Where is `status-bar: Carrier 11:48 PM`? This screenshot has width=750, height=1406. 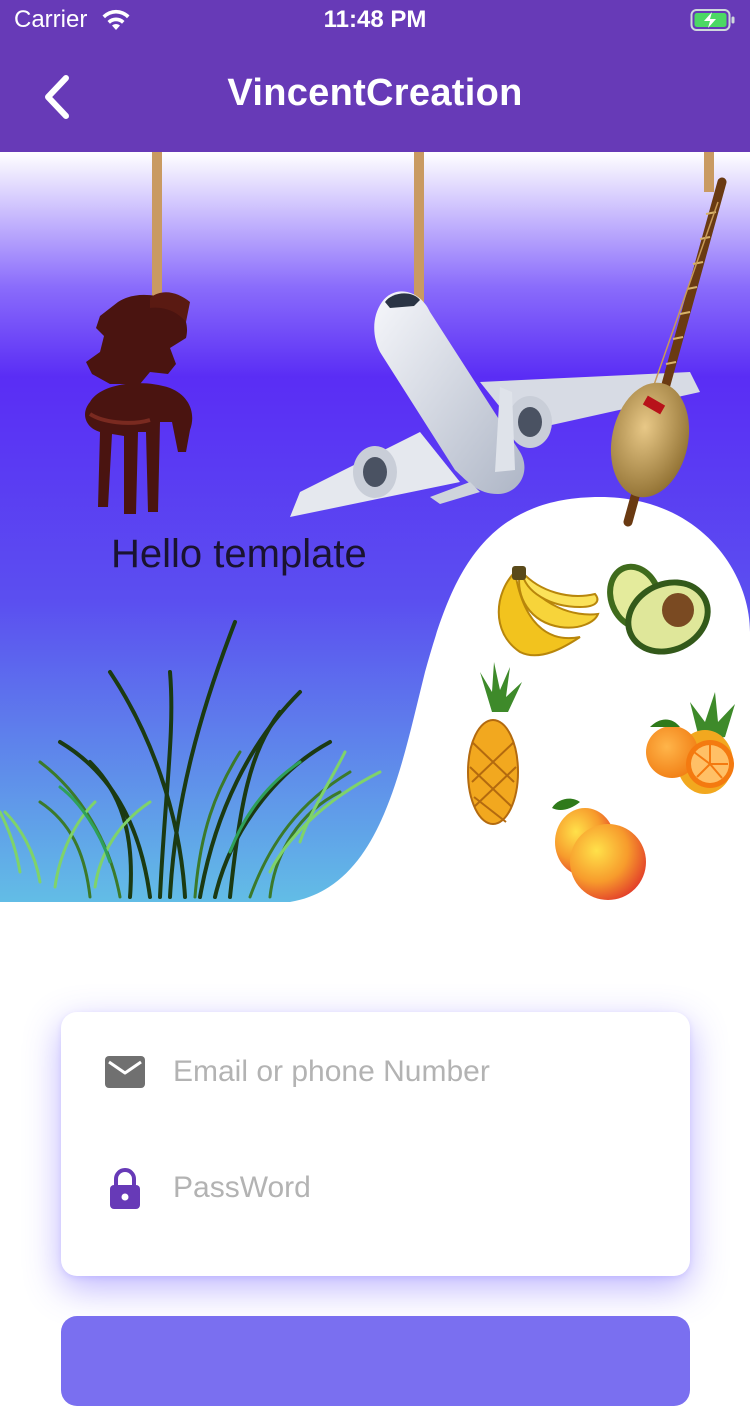 status-bar: Carrier 11:48 PM is located at coordinates (375, 20).